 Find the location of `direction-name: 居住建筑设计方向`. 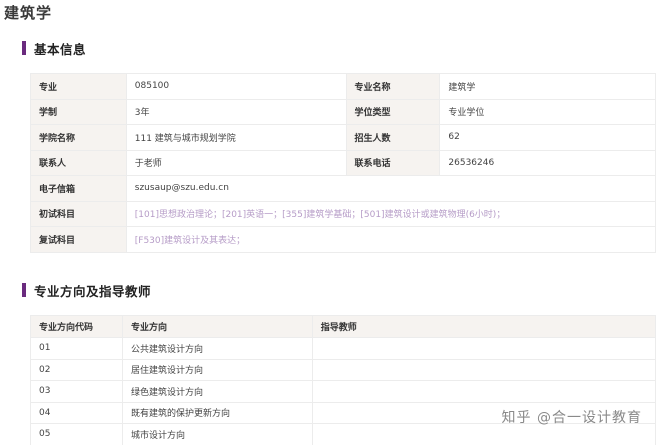

direction-name: 居住建筑设计方向 is located at coordinates (217, 369).